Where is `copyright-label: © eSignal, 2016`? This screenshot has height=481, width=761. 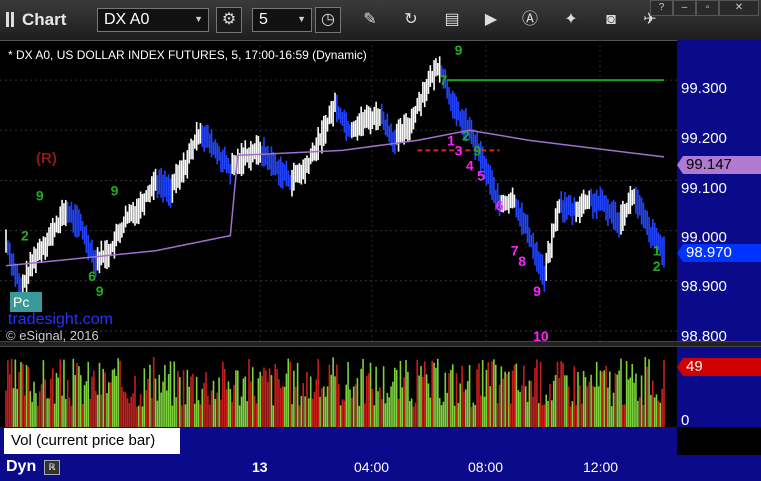
copyright-label: © eSignal, 2016 is located at coordinates (52, 335).